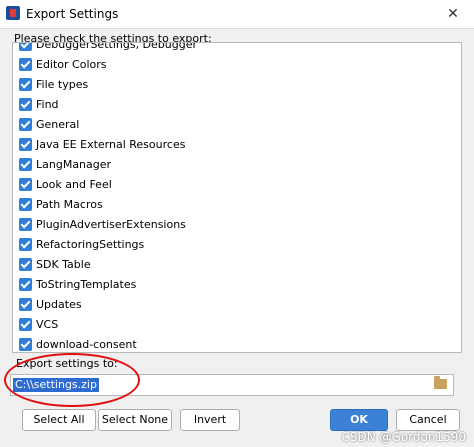 The height and width of the screenshot is (447, 474). What do you see at coordinates (359, 420) in the screenshot?
I see `ok-button: OK` at bounding box center [359, 420].